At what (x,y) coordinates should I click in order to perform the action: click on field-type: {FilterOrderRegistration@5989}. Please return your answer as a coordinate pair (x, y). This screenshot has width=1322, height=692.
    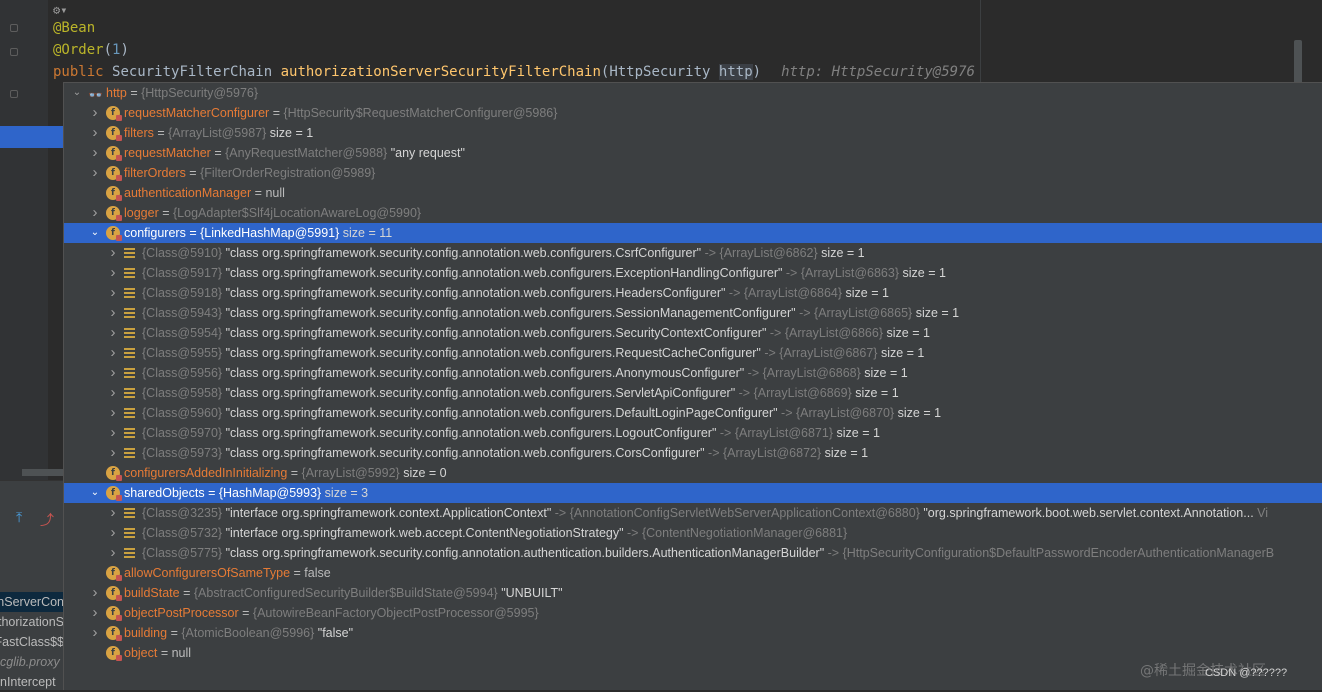
    Looking at the image, I should click on (288, 173).